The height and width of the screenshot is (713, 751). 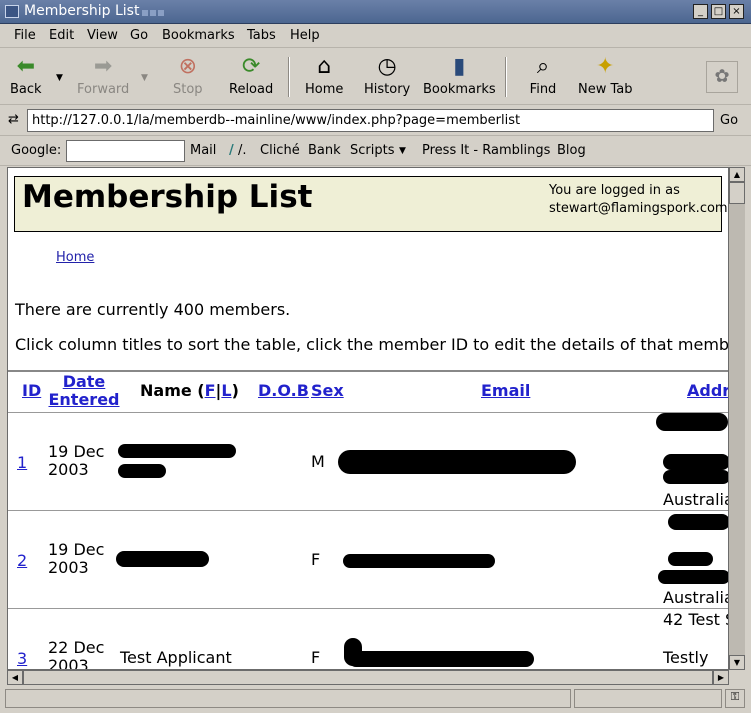 What do you see at coordinates (261, 35) in the screenshot?
I see `menu-tabs: Tabs` at bounding box center [261, 35].